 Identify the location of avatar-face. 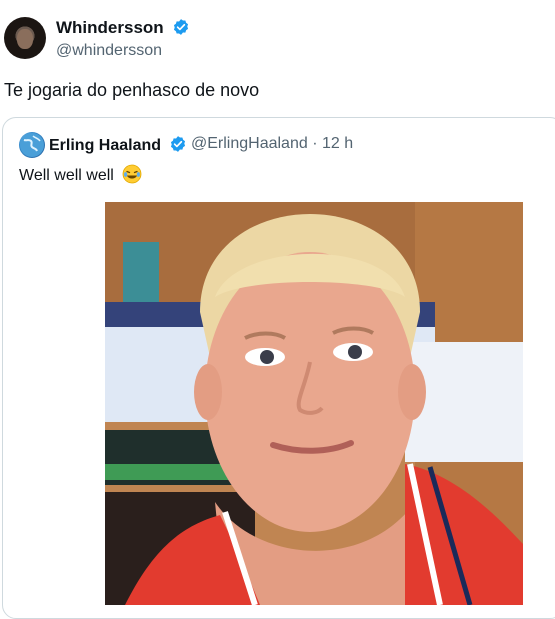
(25, 39).